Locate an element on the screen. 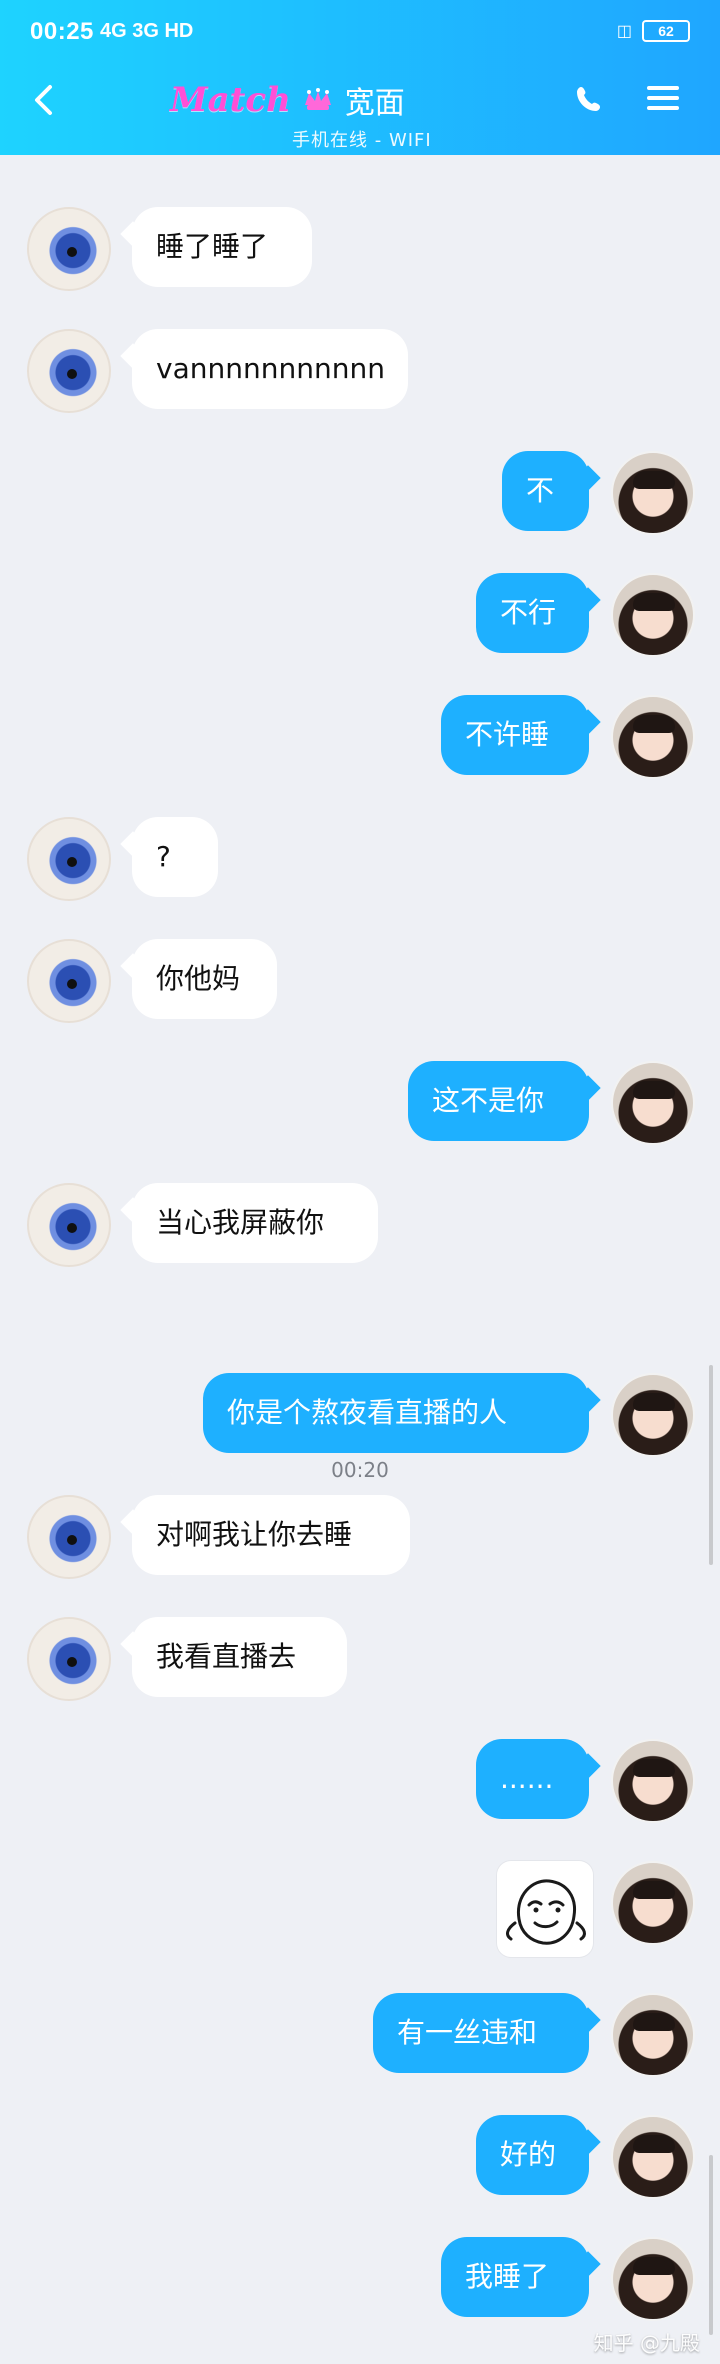  smiley-sticker-icon is located at coordinates (545, 1909).